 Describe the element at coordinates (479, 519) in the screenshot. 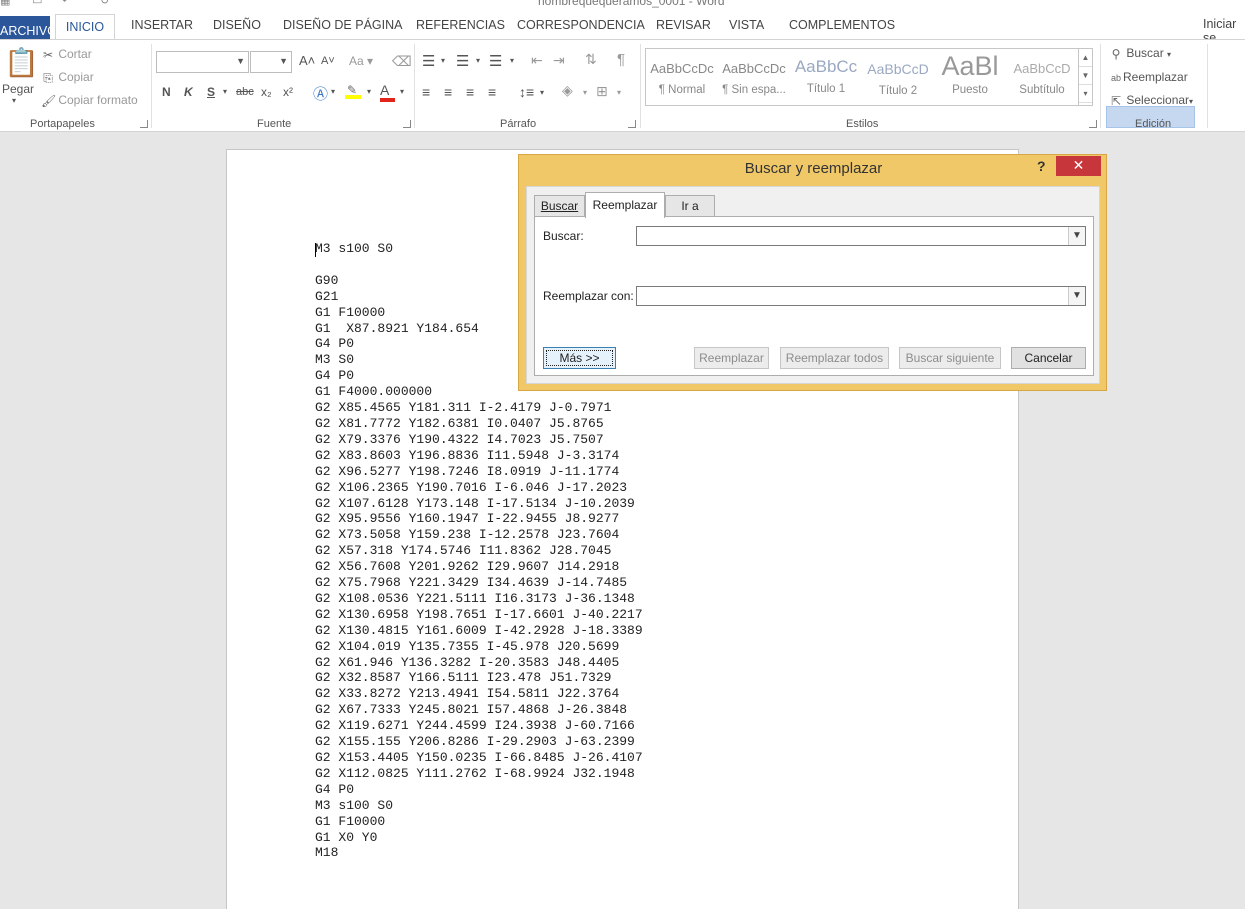

I see `document-line: G2 X95.9556 Y160.1947 I-22.9455 J8.9277` at that location.